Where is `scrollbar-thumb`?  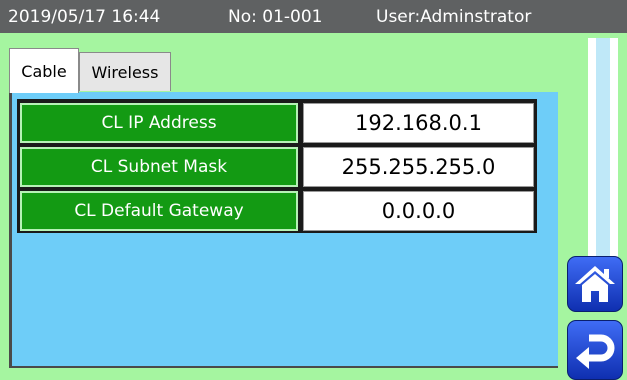 scrollbar-thumb is located at coordinates (603, 150).